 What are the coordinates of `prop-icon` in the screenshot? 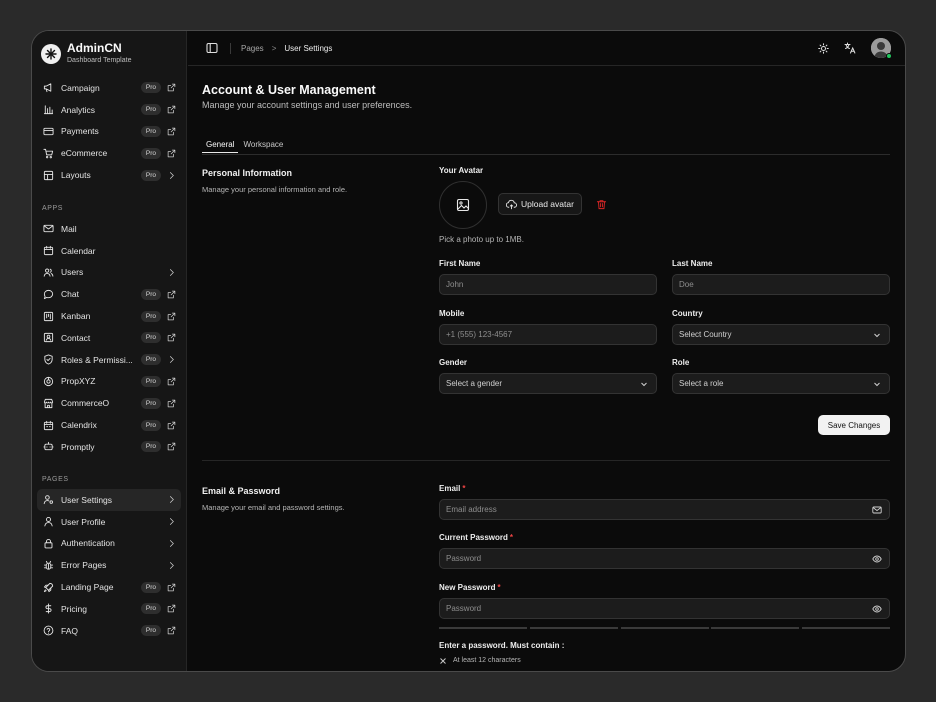 It's located at (48, 381).